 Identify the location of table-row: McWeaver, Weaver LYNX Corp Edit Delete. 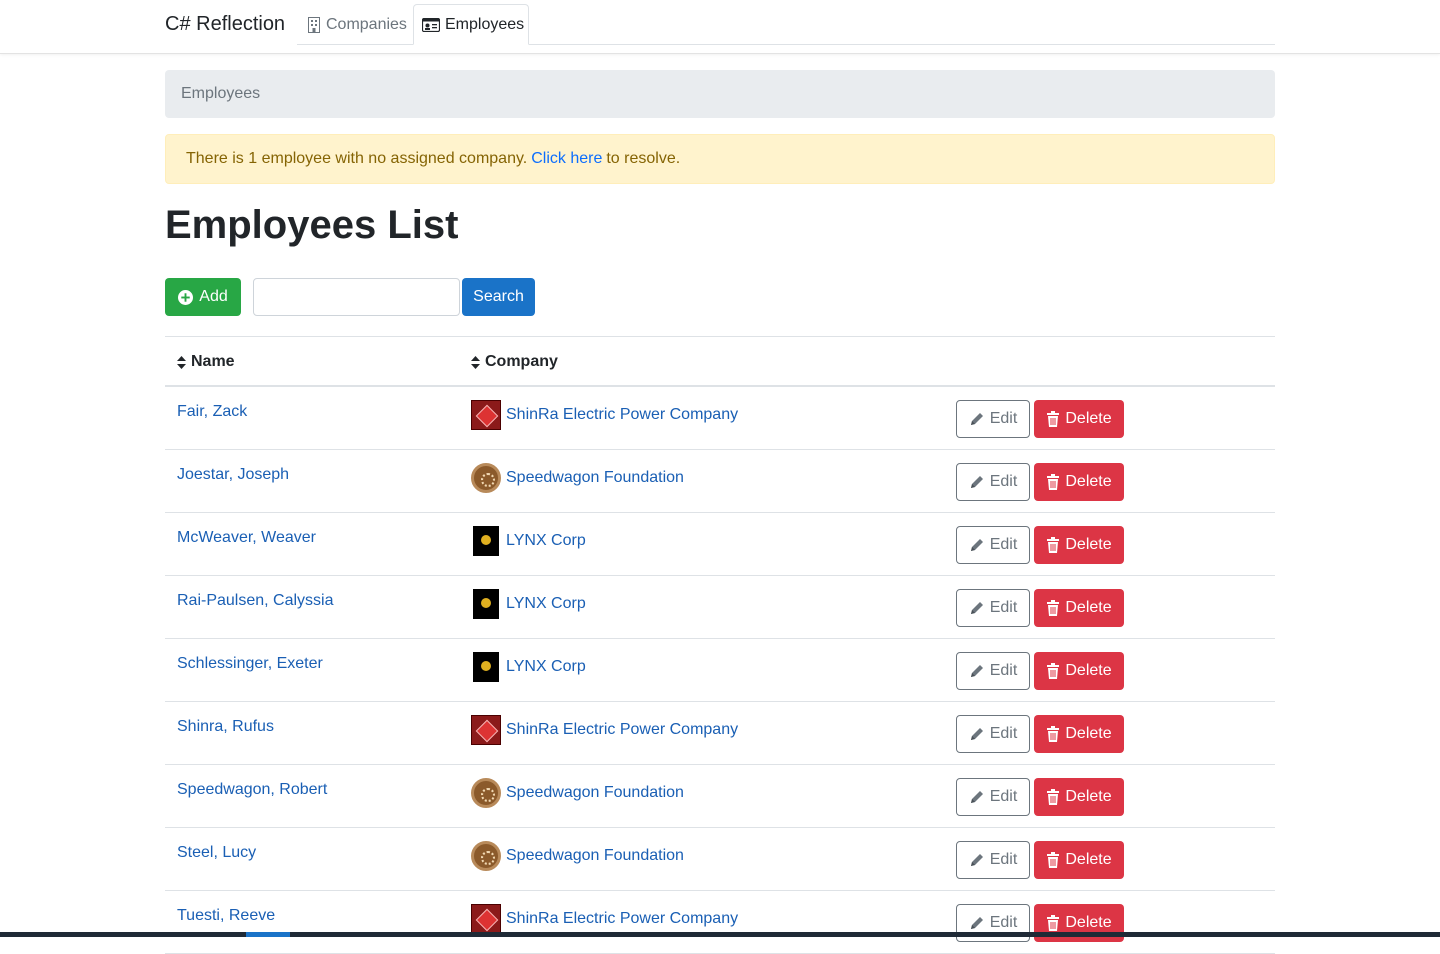
(720, 544).